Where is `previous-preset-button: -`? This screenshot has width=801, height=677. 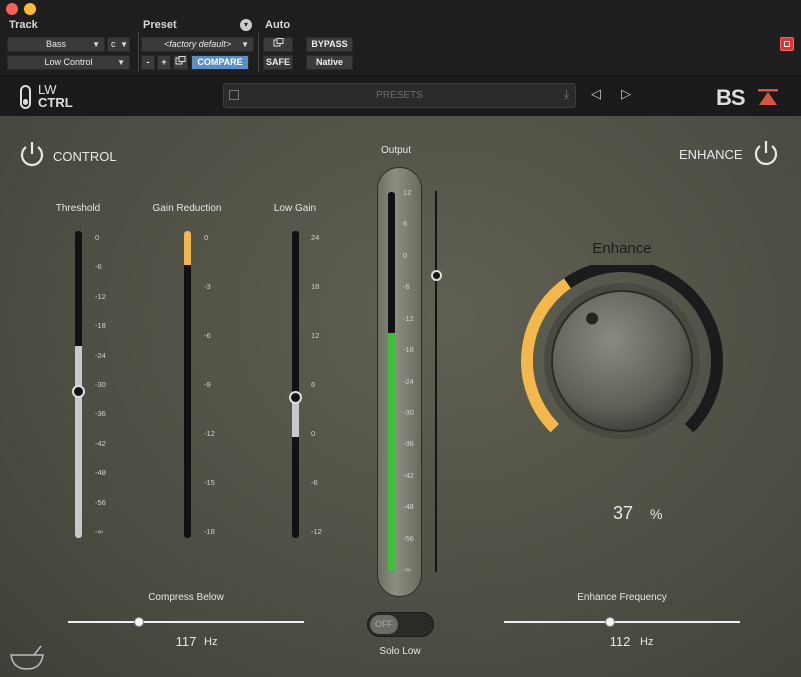 previous-preset-button: - is located at coordinates (148, 62).